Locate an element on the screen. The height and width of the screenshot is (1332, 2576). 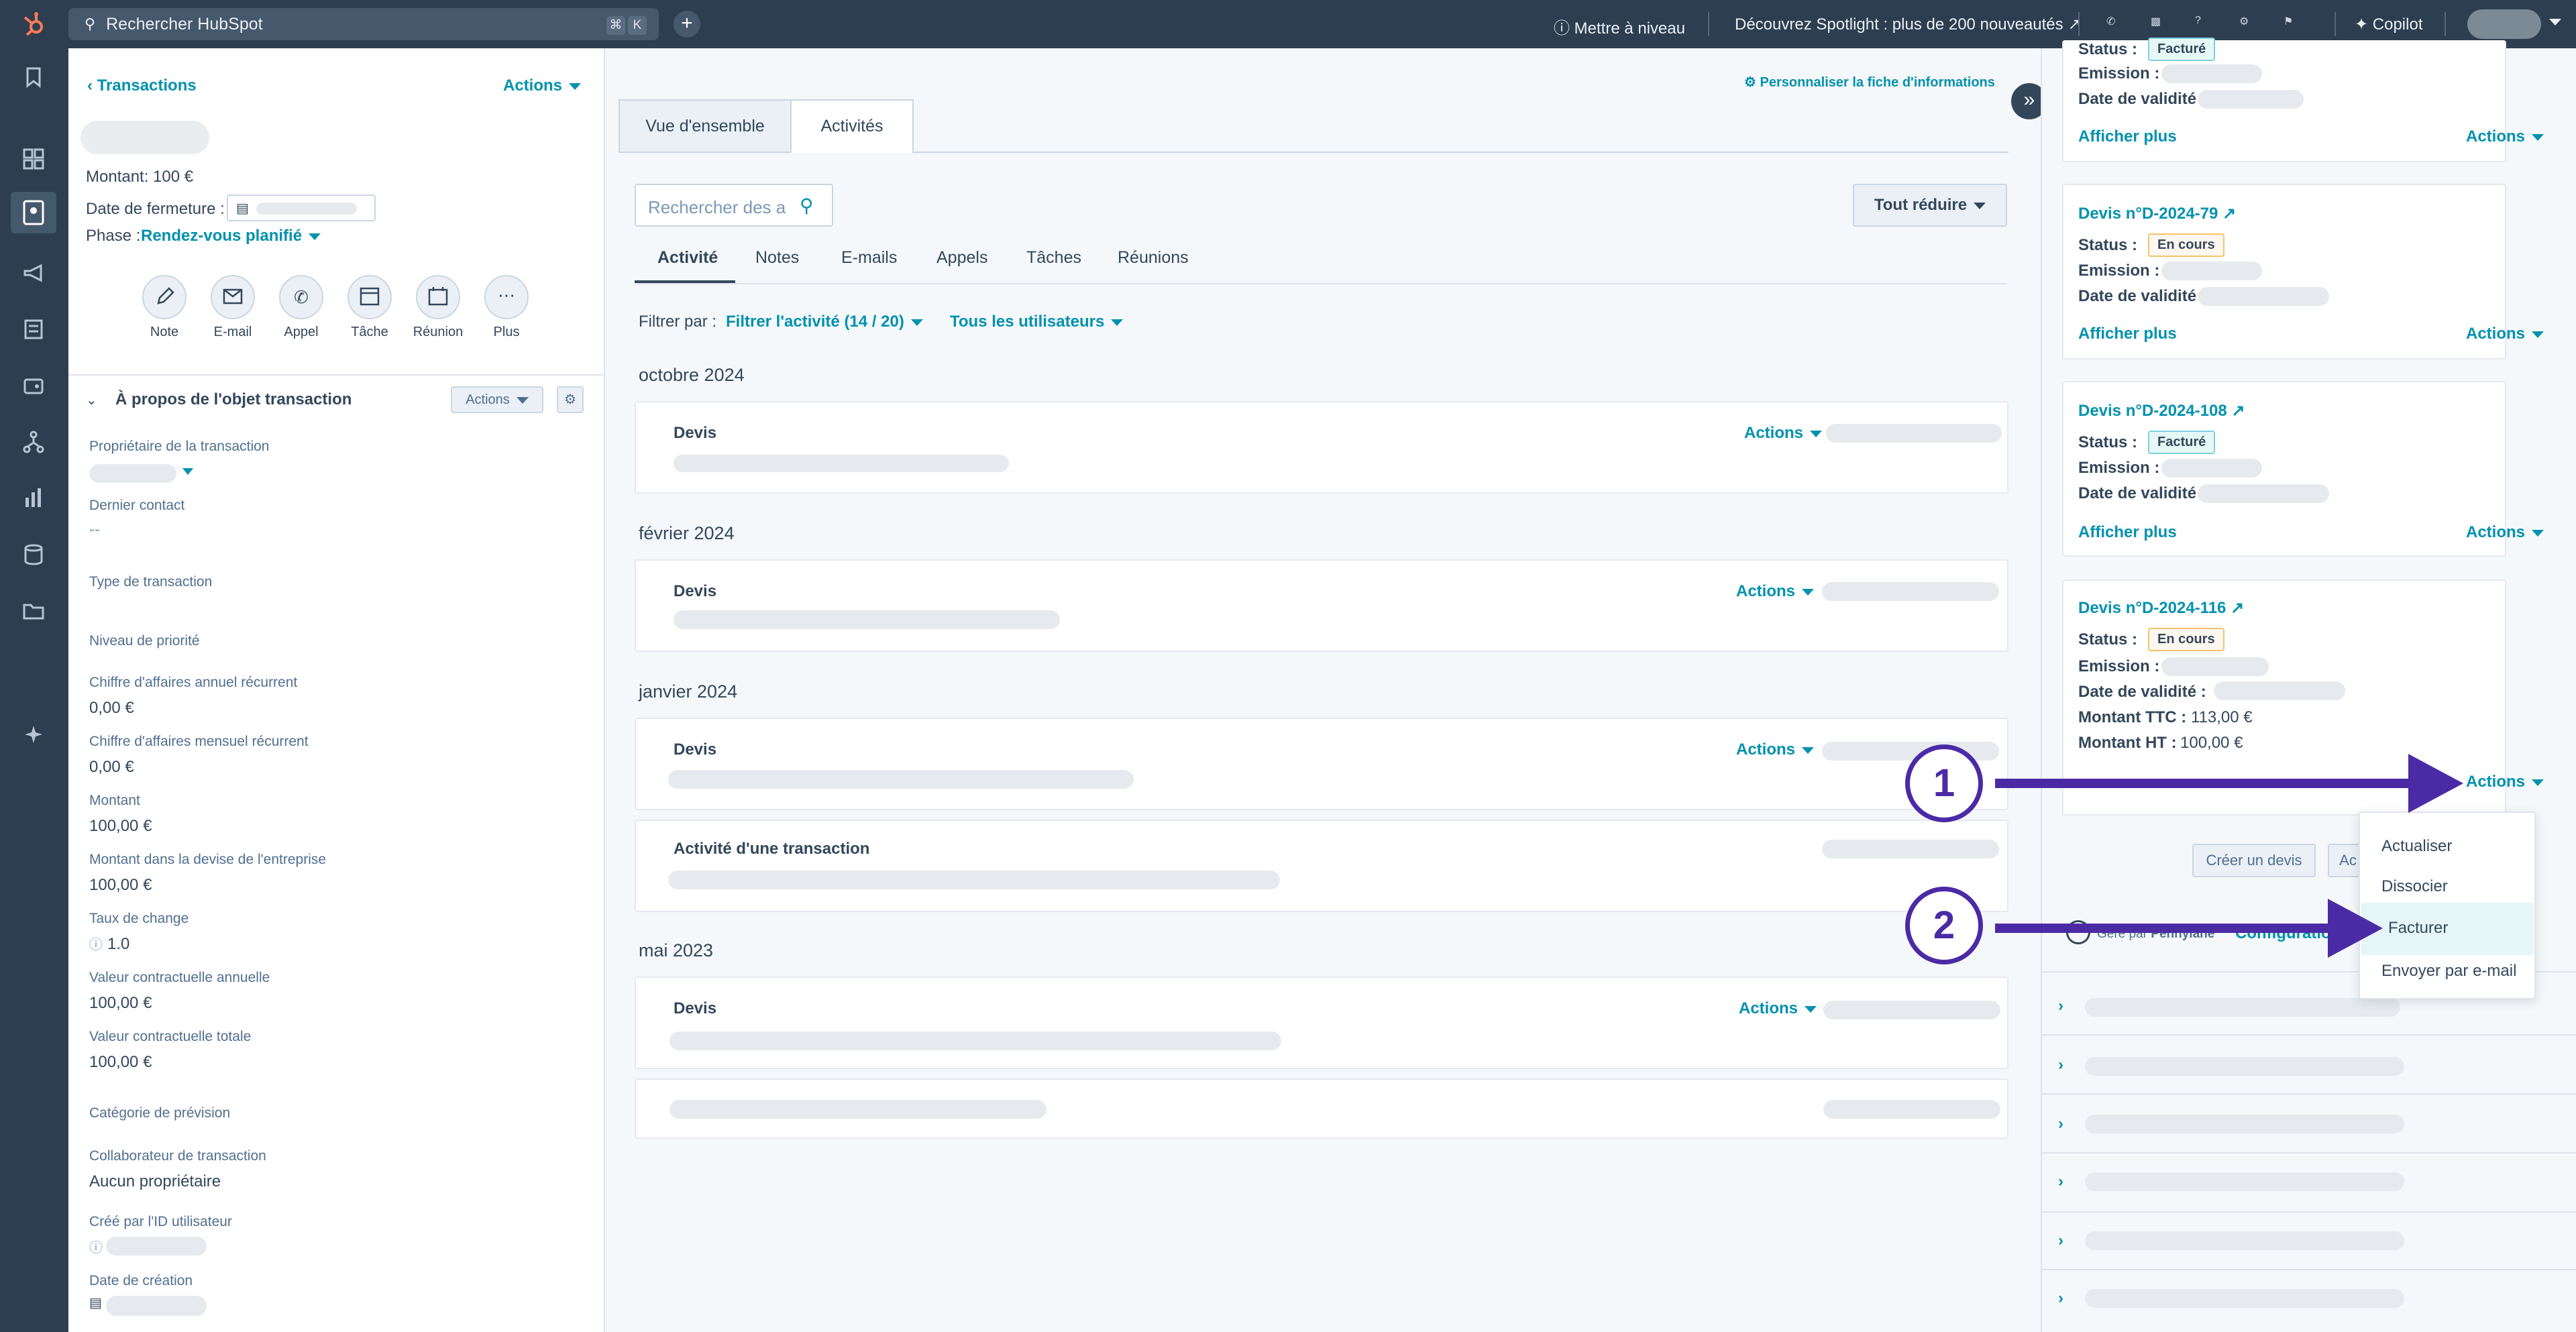
annotation-arrows is located at coordinates (2229, 856).